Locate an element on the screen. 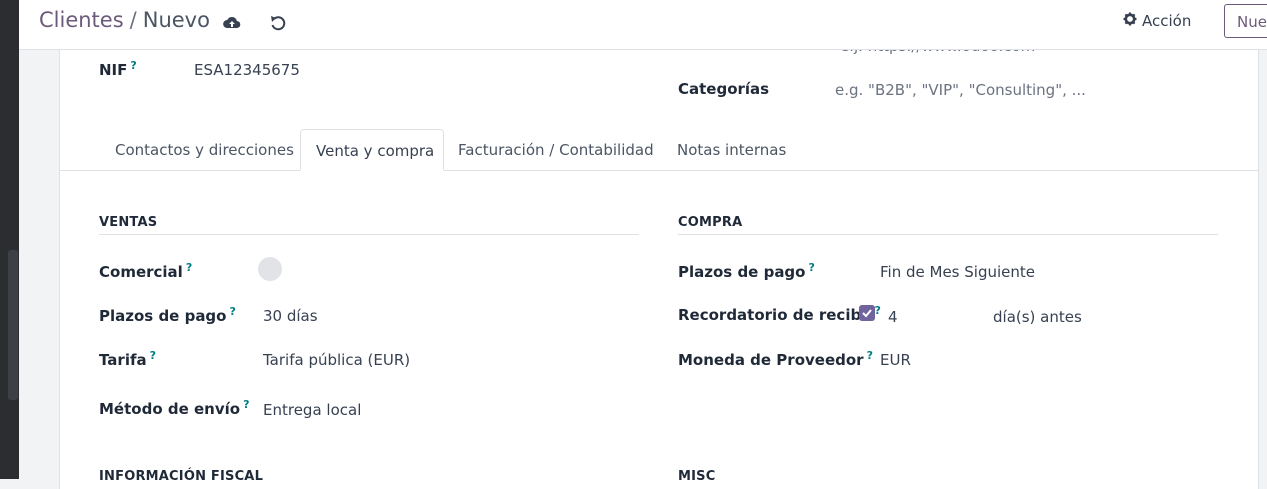 The width and height of the screenshot is (1267, 489). nif-input: ESA12345675 is located at coordinates (247, 70).